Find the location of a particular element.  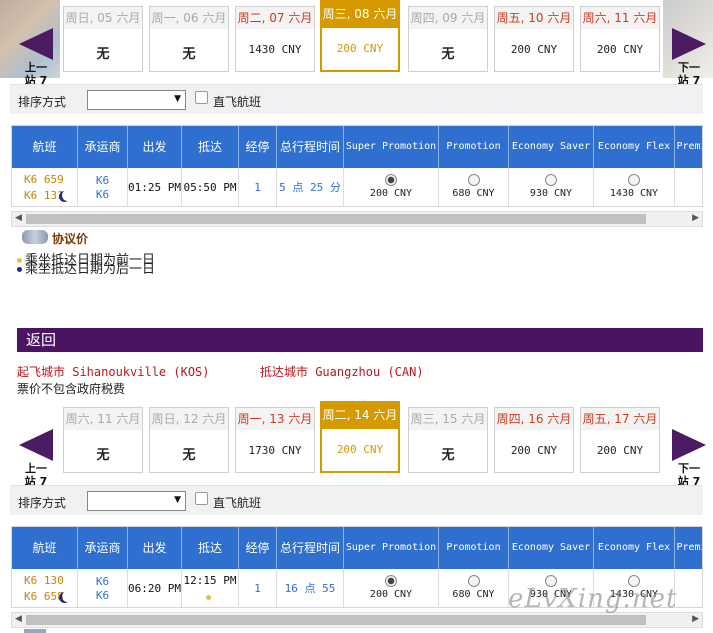

date-label: 周一, 06 六月 is located at coordinates (189, 18).